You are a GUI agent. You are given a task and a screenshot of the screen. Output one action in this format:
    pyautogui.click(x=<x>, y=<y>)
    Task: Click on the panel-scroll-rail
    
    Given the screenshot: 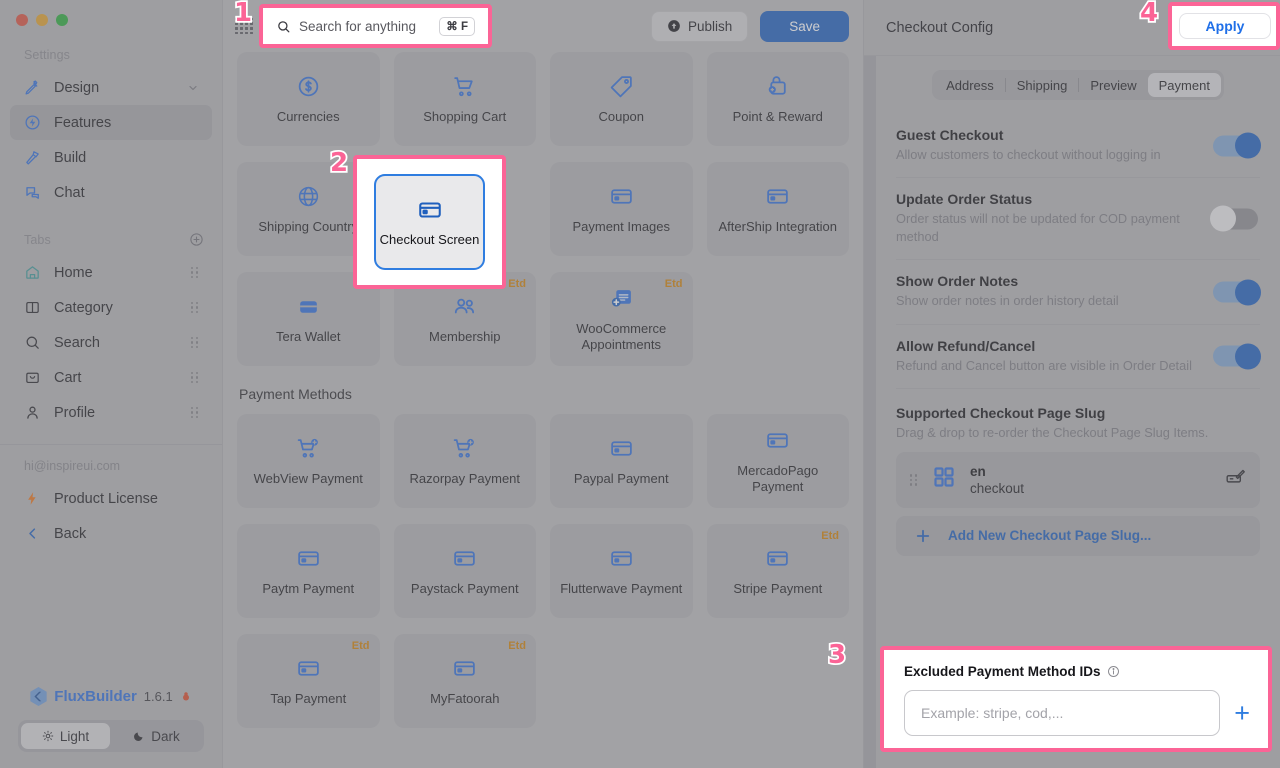 What is the action you would take?
    pyautogui.click(x=870, y=412)
    